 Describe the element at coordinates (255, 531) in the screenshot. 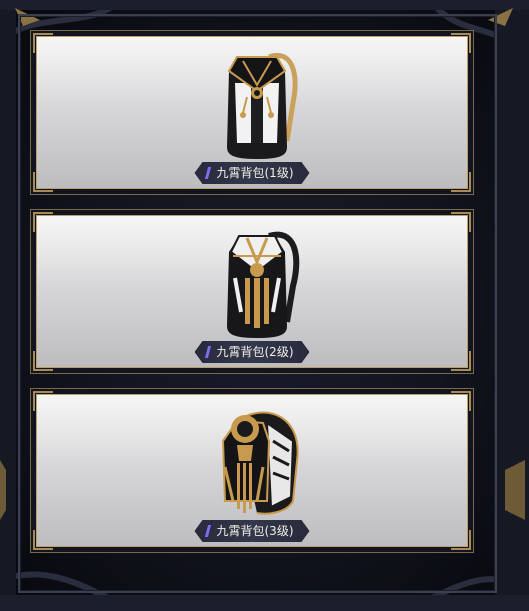

I see `item-name: 九霄背包(3级)` at that location.